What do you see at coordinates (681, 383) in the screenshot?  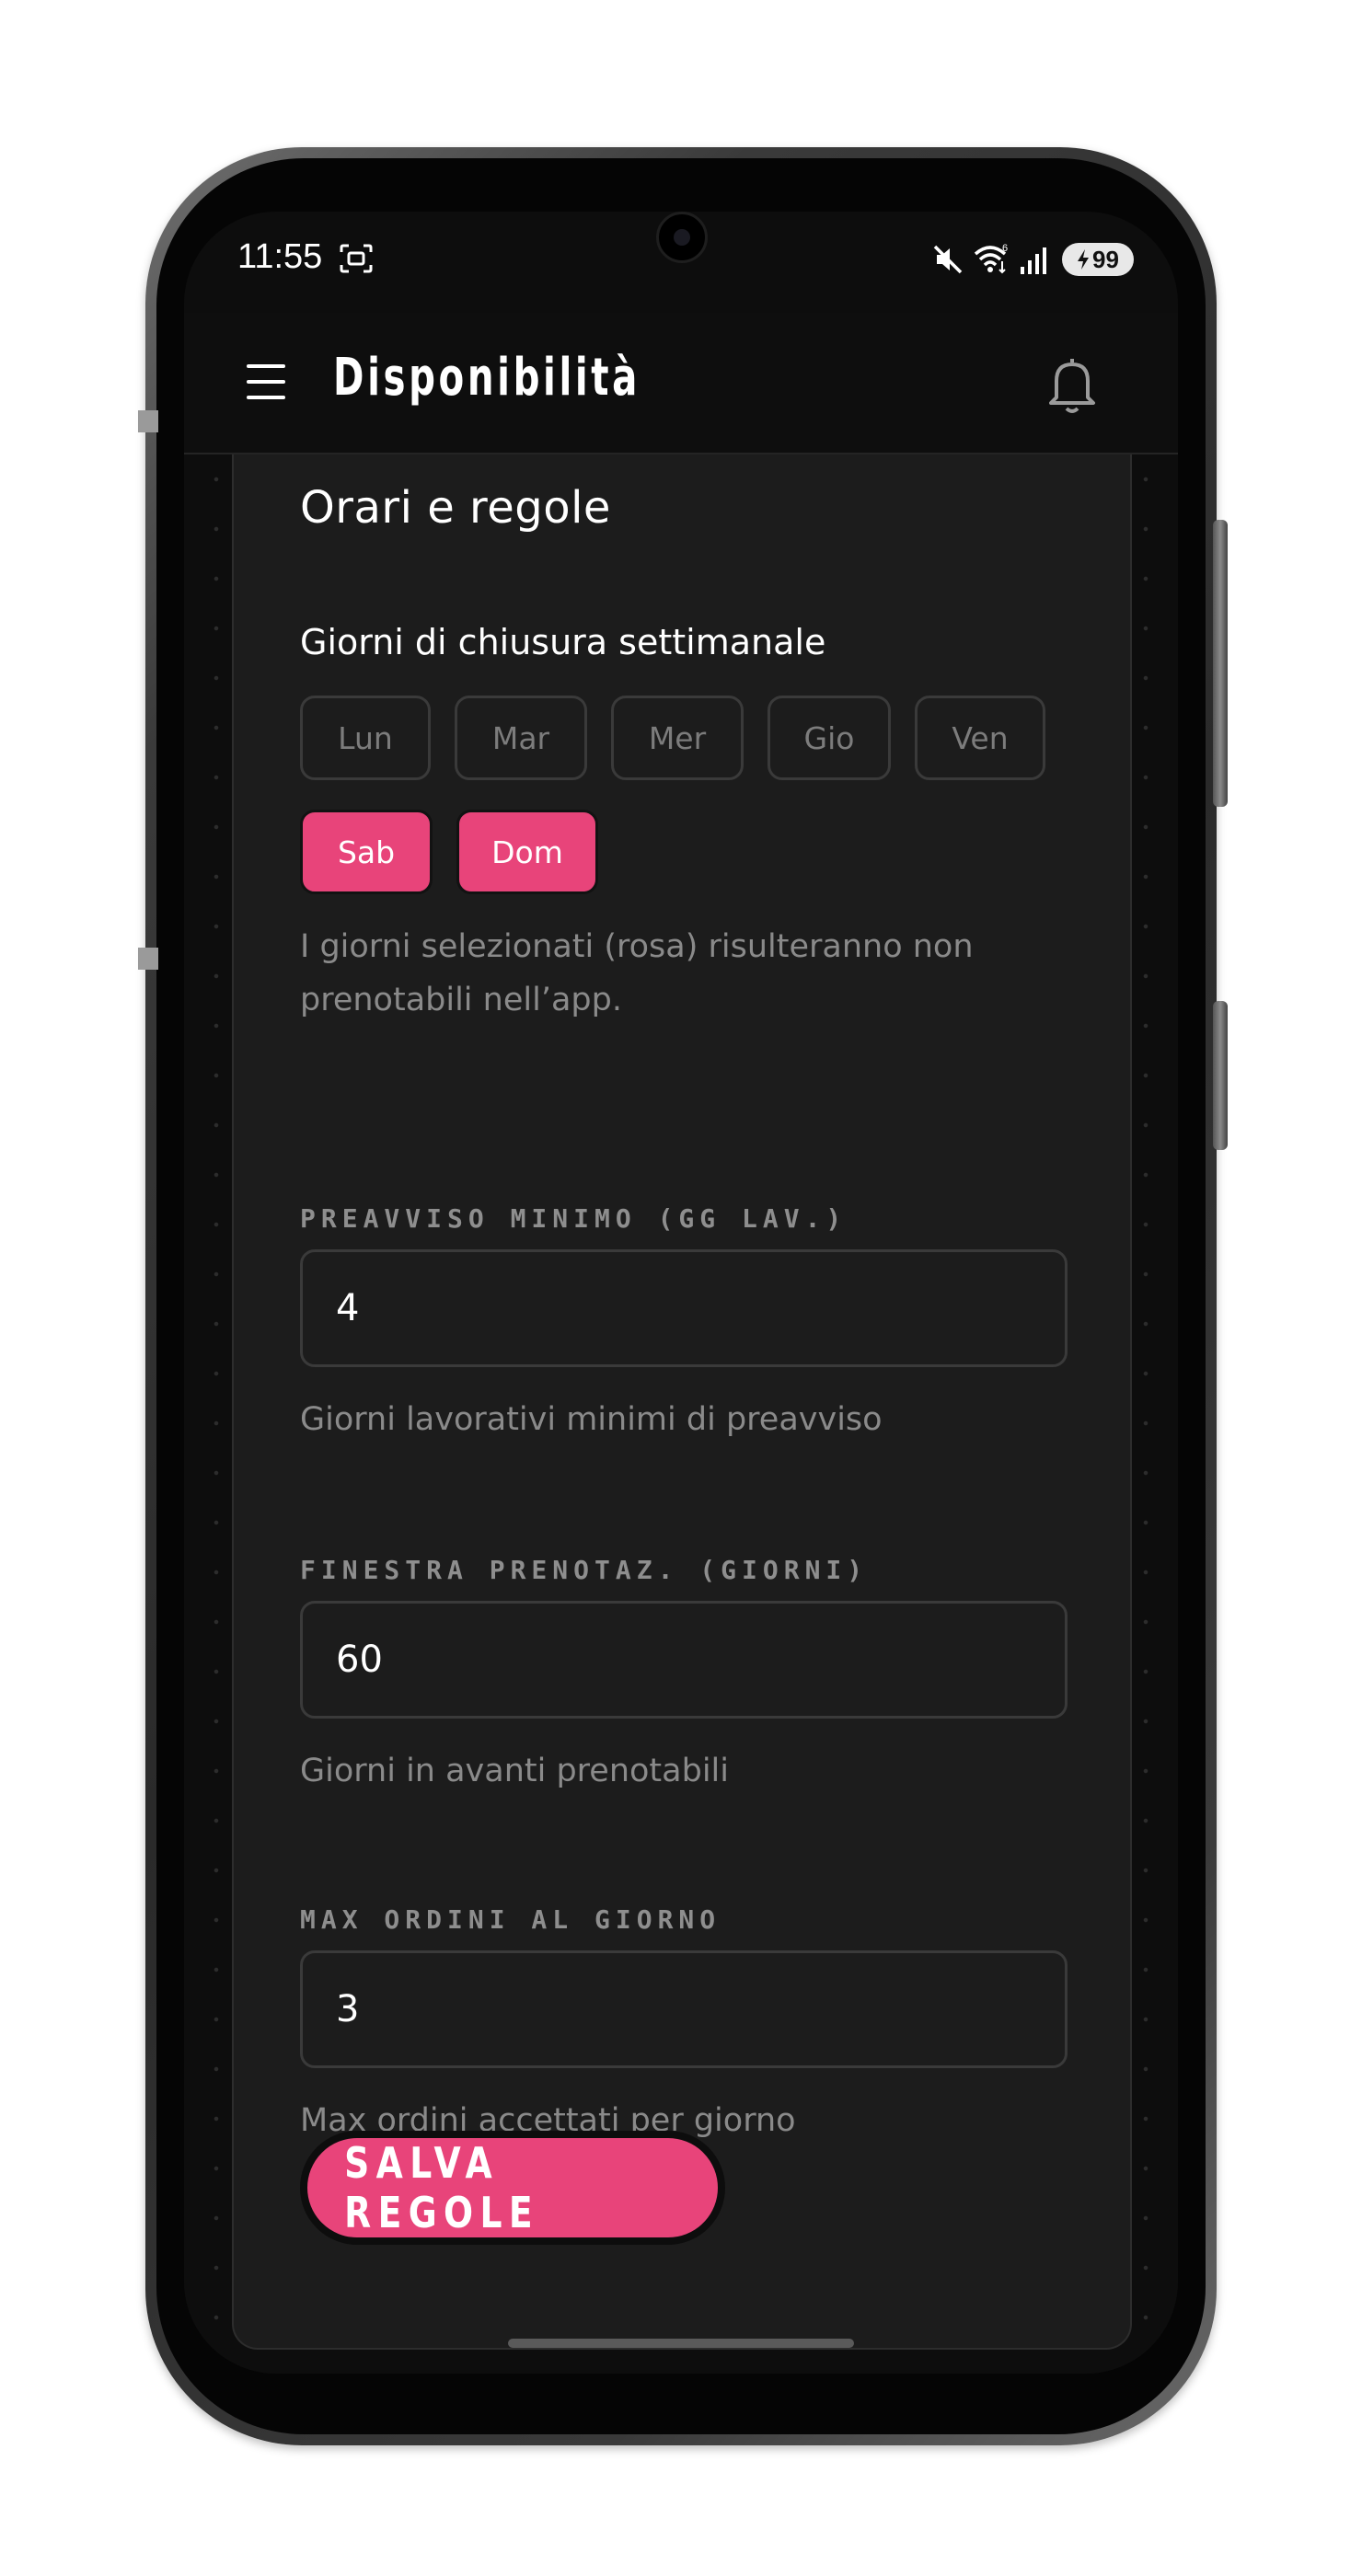 I see `app-bar: Disponibilità` at bounding box center [681, 383].